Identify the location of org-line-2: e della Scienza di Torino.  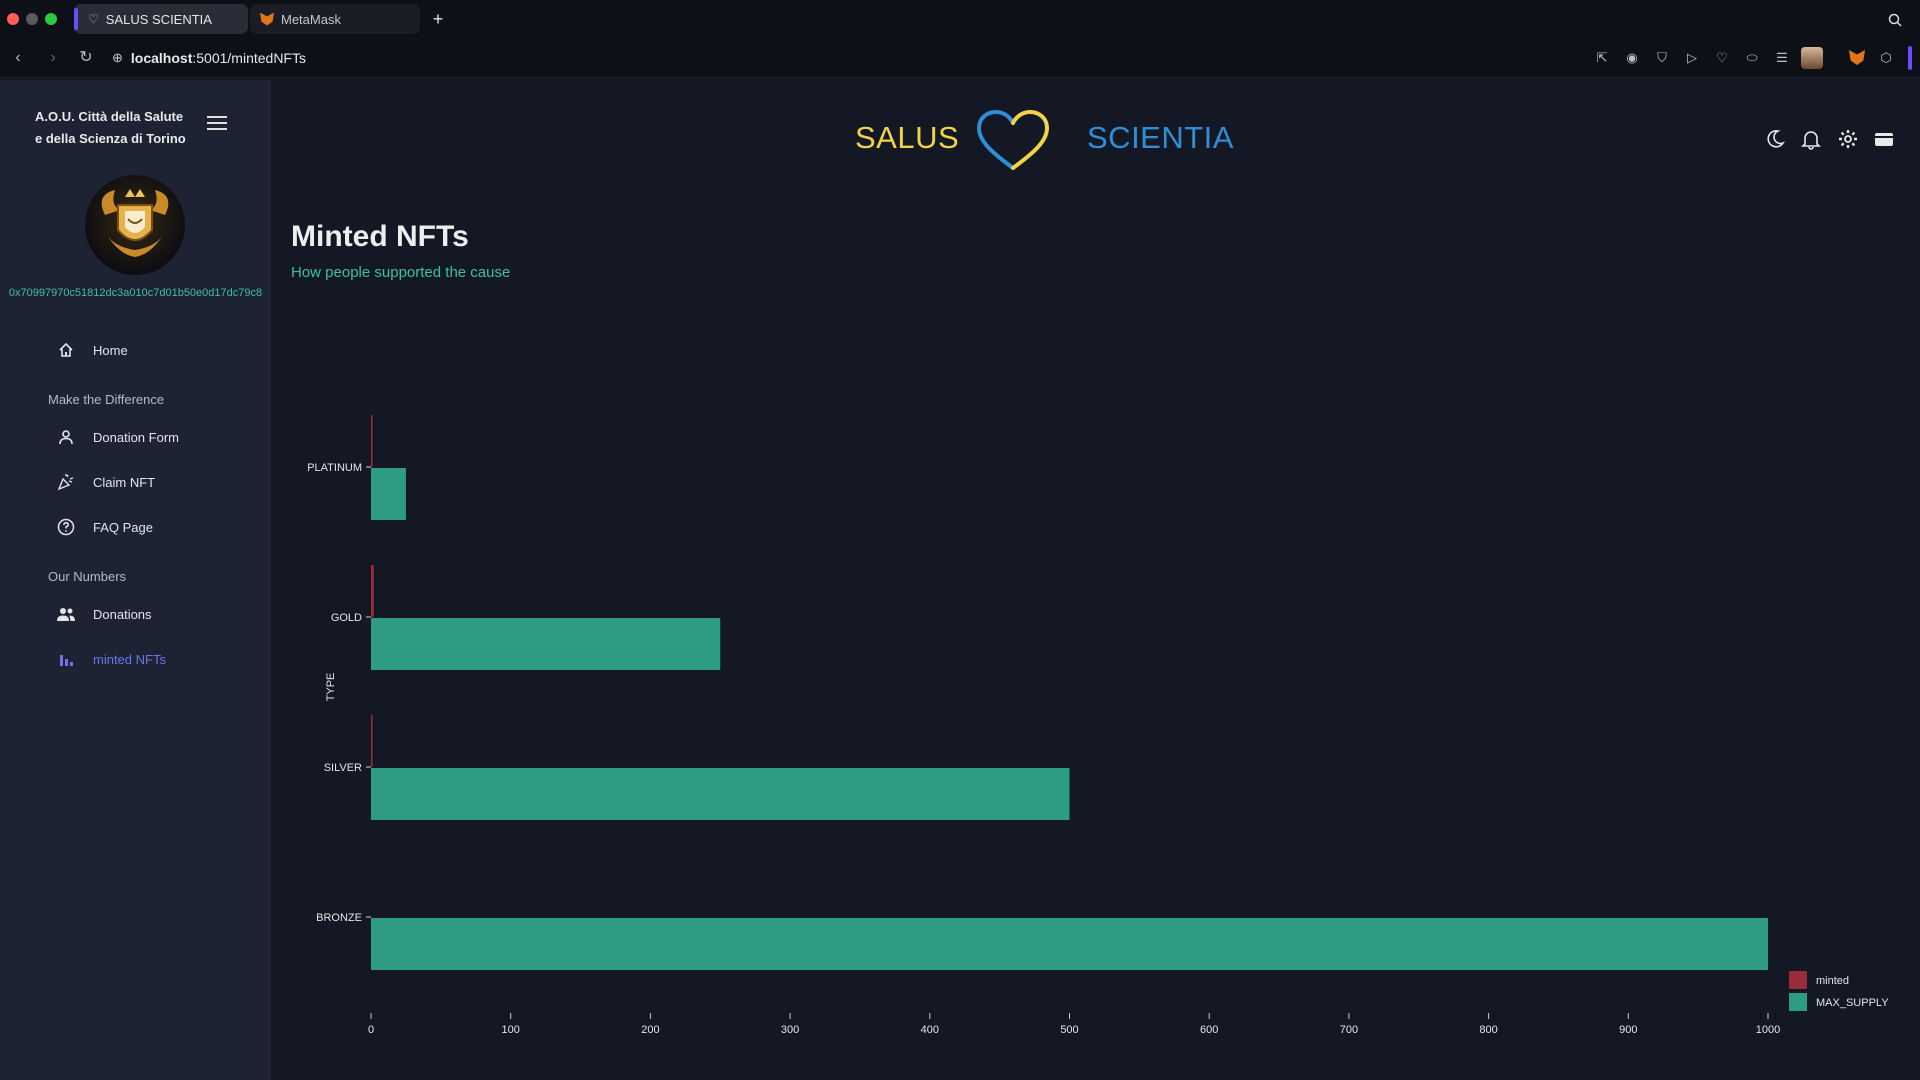
(110, 138).